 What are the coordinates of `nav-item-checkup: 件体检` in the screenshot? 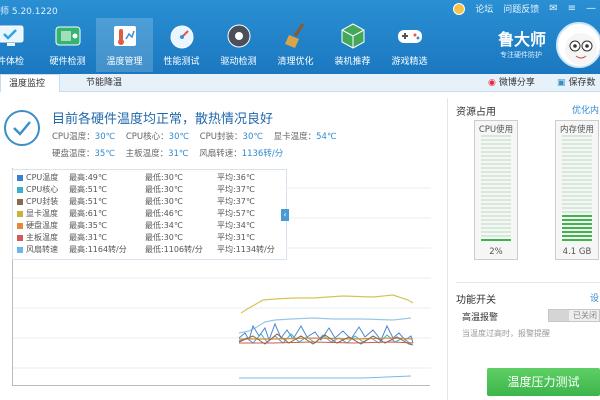 It's located at (19, 45).